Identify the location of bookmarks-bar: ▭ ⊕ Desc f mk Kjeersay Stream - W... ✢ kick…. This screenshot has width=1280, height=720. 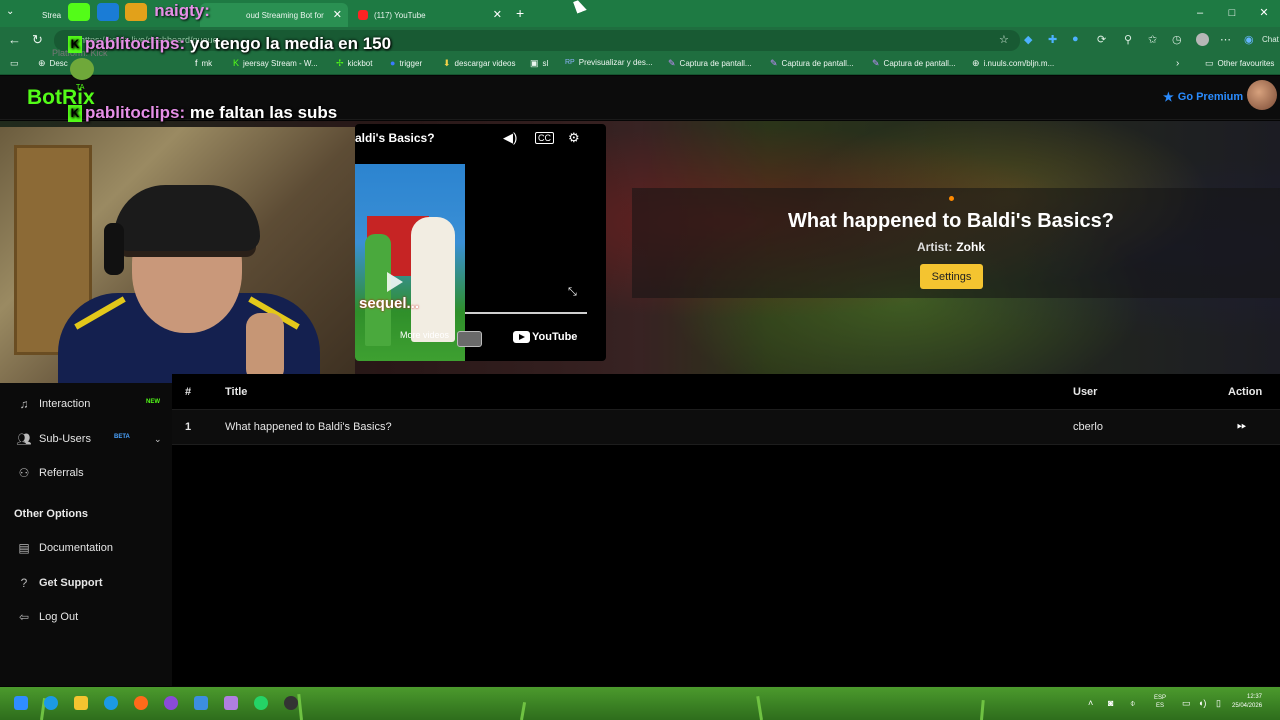
(640, 64).